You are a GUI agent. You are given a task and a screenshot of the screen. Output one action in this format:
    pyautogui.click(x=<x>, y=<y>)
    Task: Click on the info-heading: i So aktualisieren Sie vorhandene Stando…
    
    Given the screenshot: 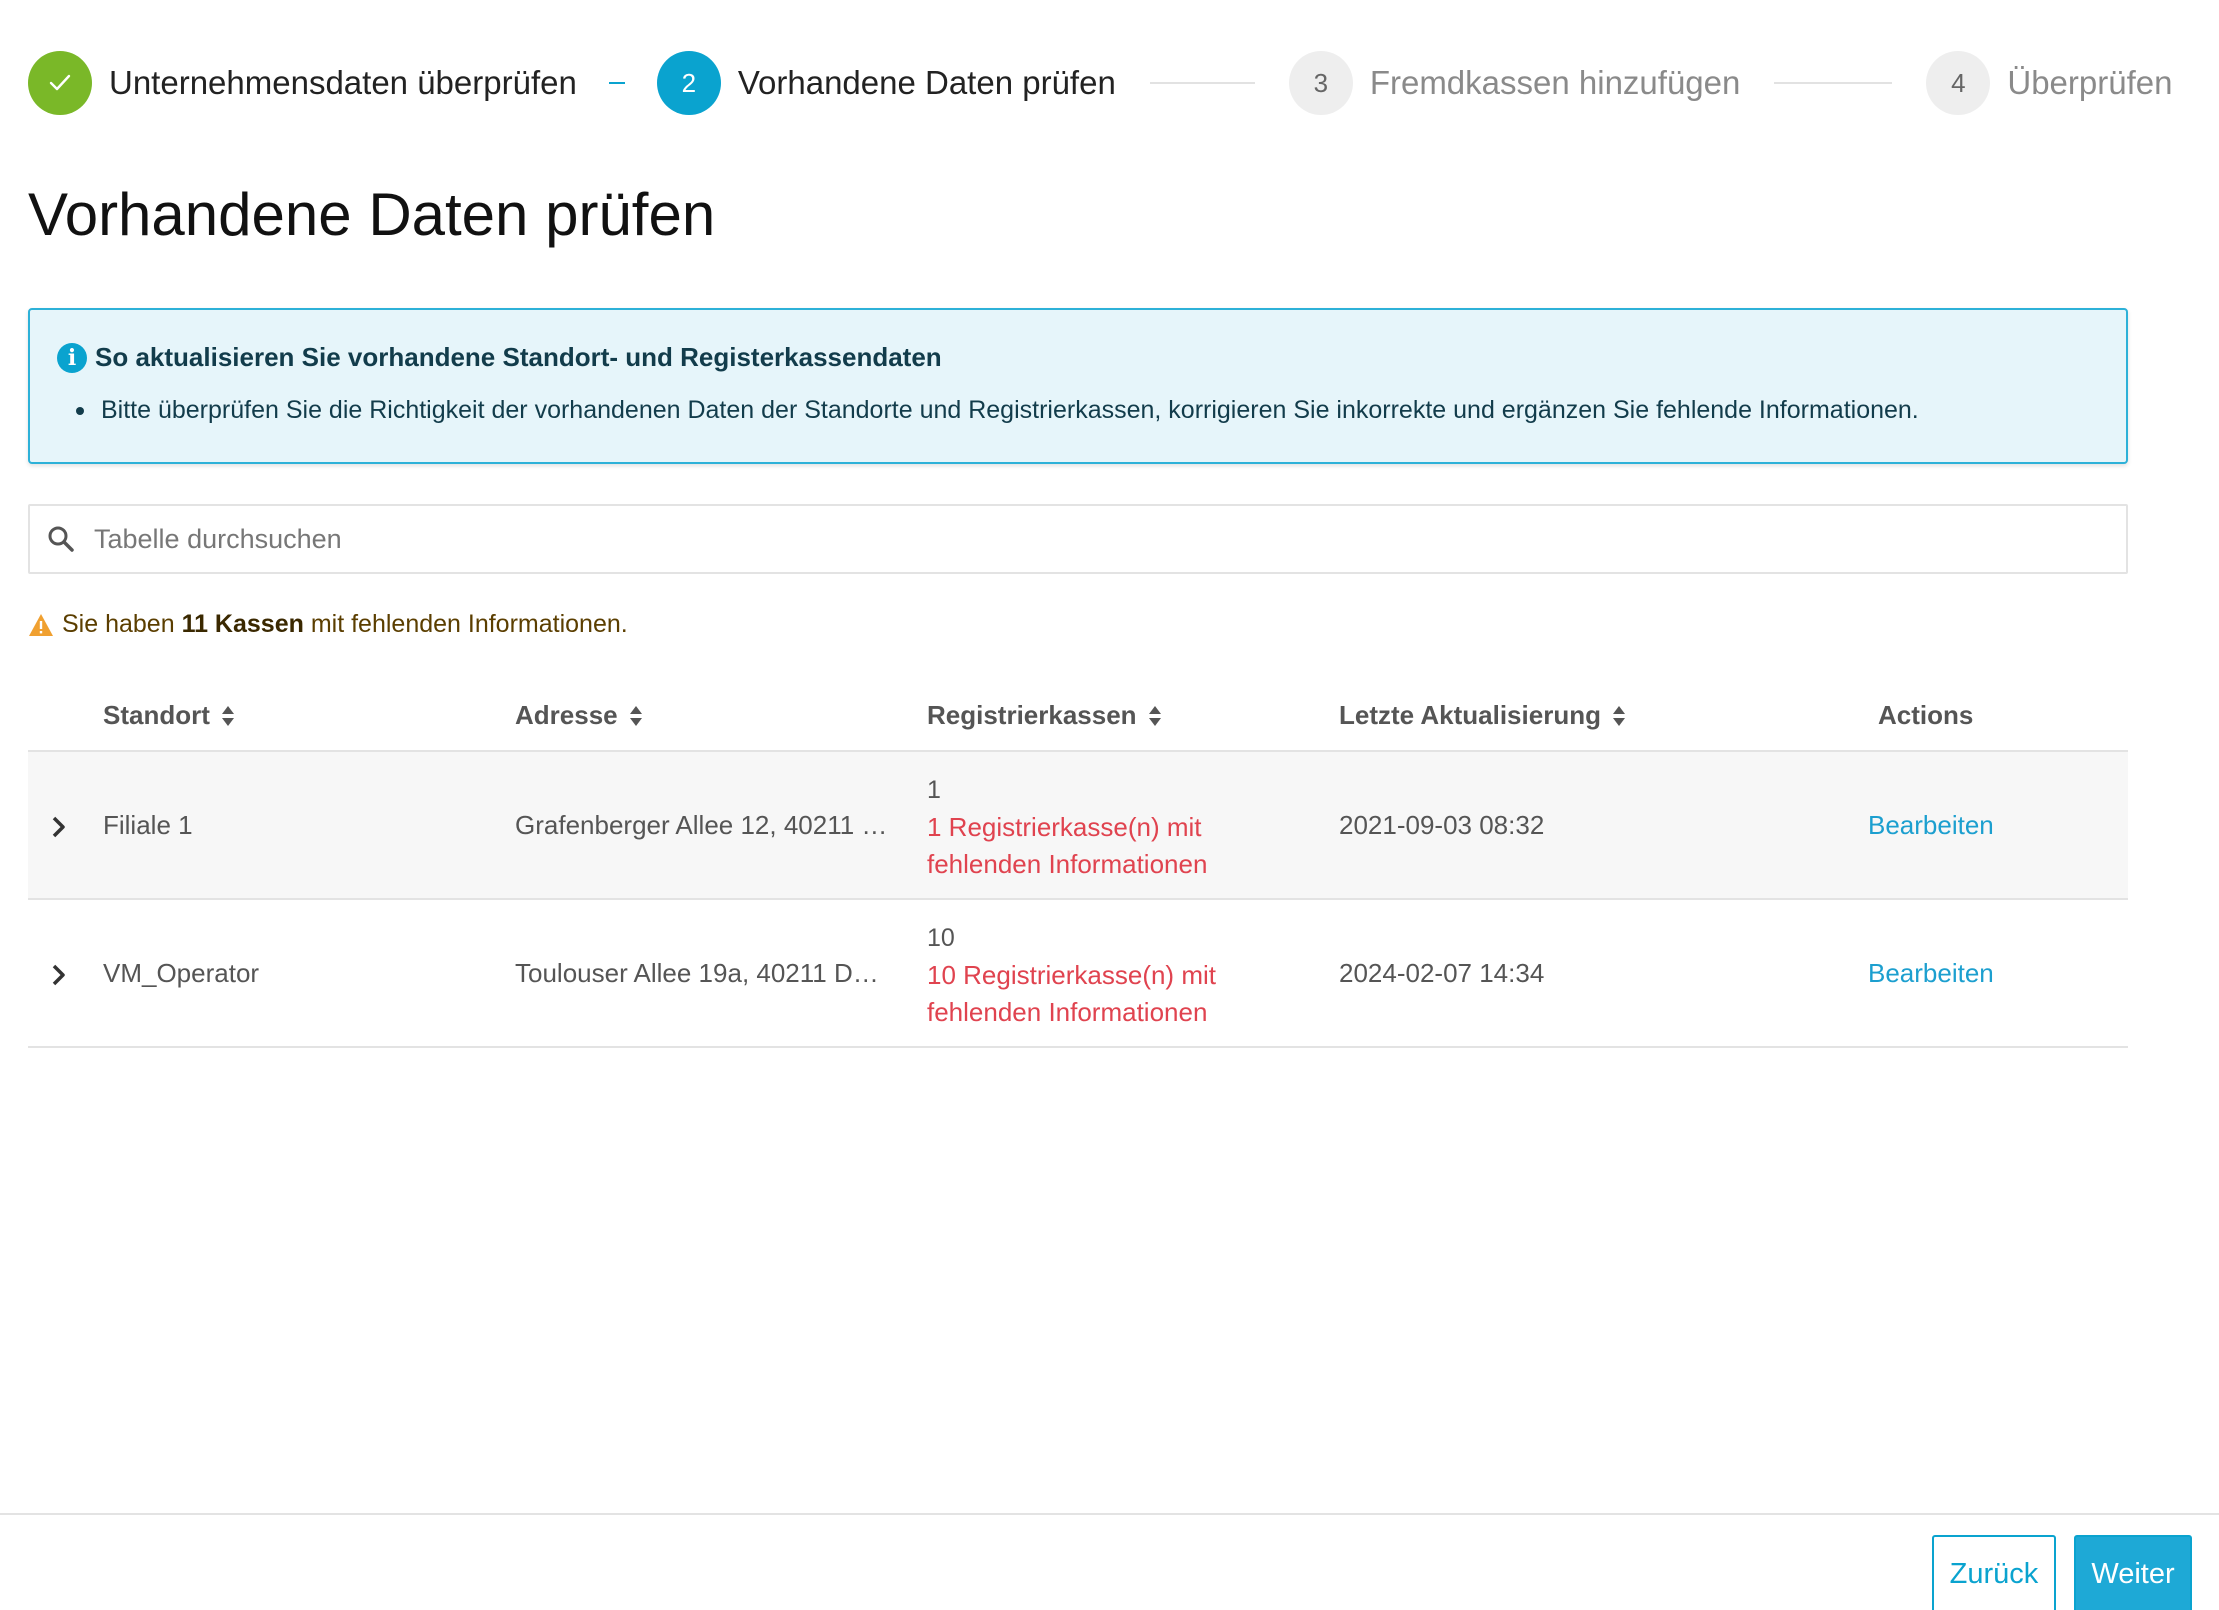 What is the action you would take?
    pyautogui.click(x=499, y=357)
    